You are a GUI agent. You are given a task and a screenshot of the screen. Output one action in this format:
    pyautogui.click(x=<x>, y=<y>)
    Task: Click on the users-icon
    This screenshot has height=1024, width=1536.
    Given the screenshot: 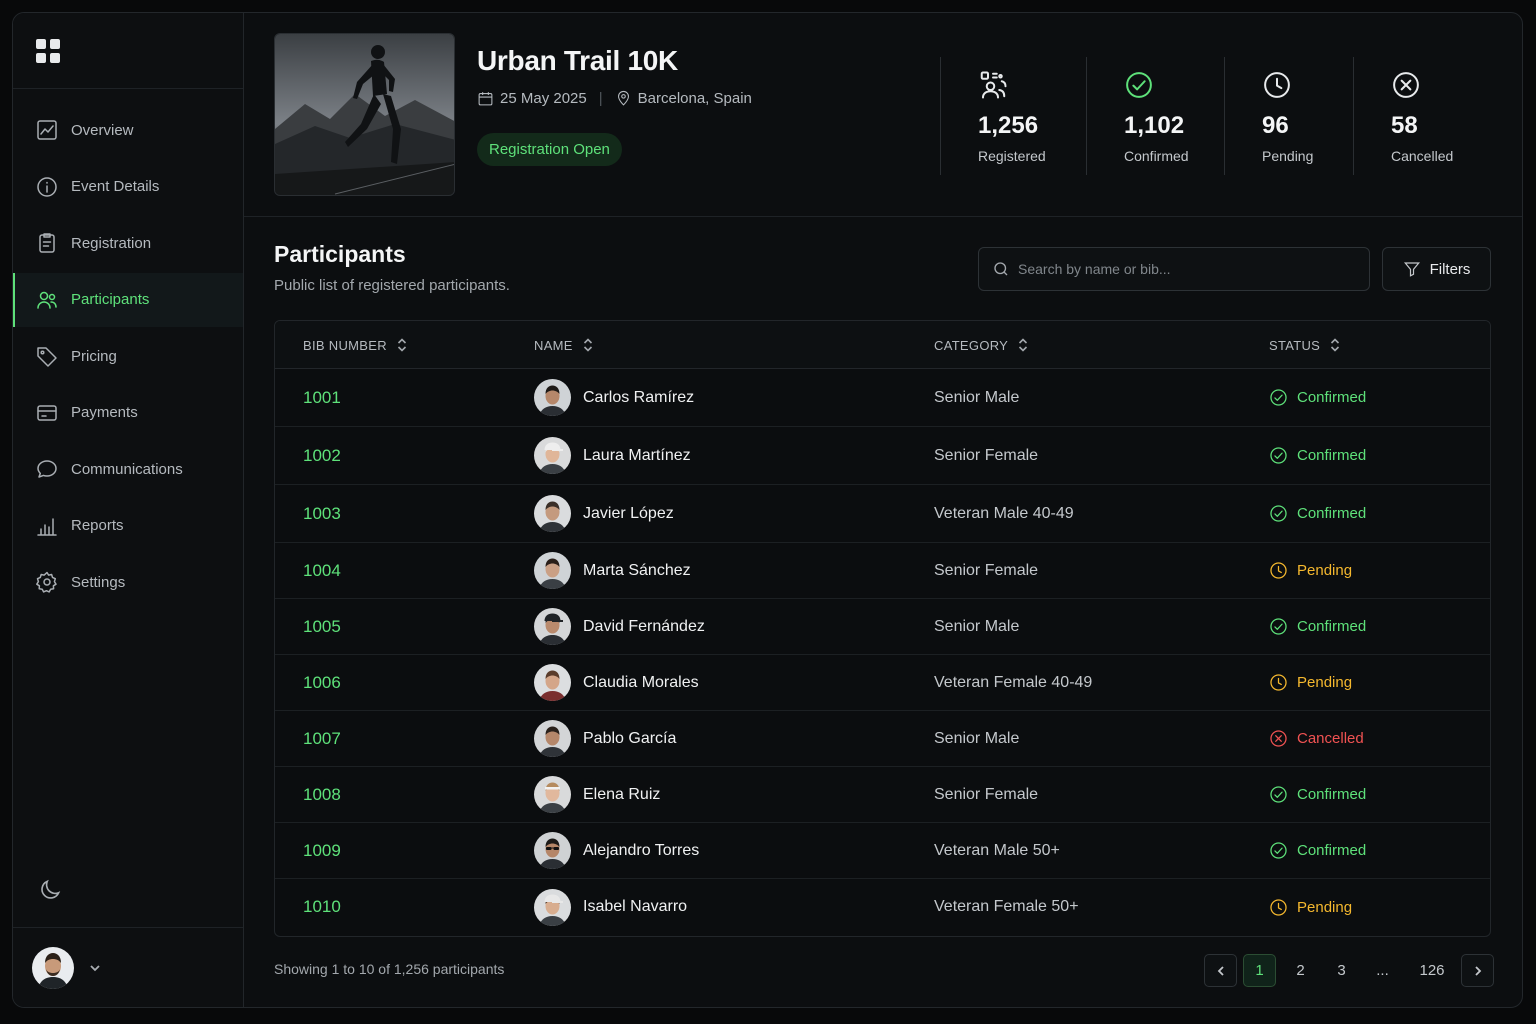 What is the action you would take?
    pyautogui.click(x=53, y=300)
    